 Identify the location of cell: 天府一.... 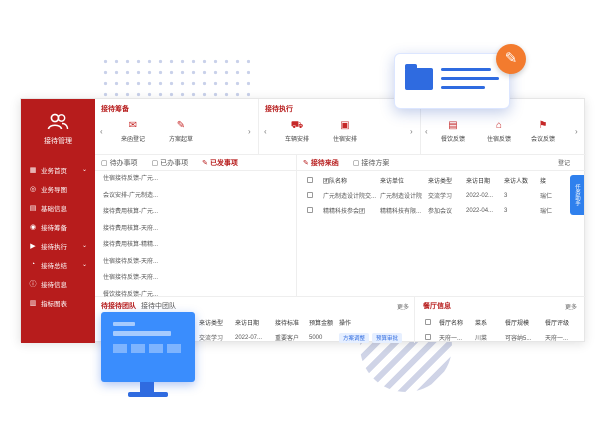
(557, 339).